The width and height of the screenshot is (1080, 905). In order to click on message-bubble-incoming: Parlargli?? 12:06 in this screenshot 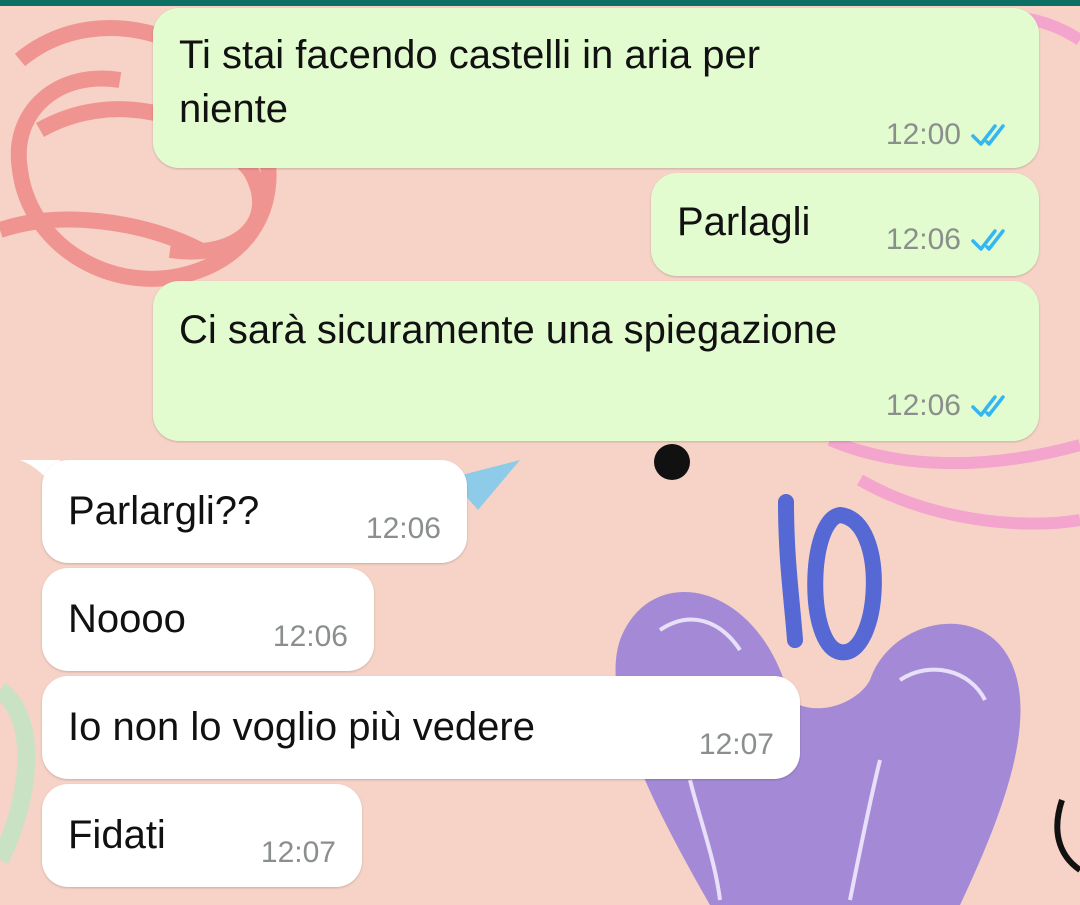, I will do `click(254, 511)`.